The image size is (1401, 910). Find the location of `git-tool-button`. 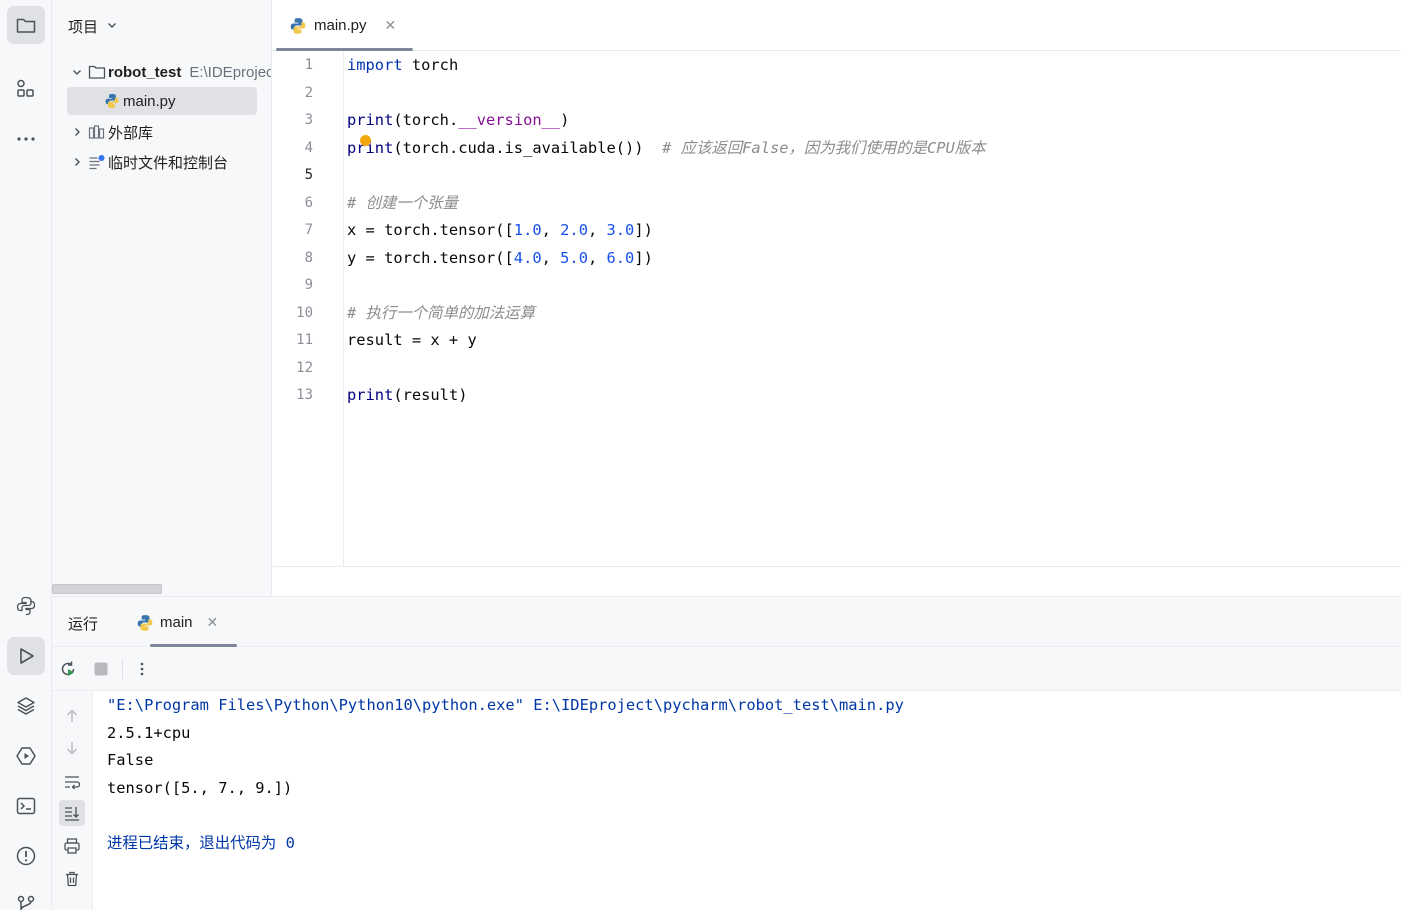

git-tool-button is located at coordinates (26, 897).